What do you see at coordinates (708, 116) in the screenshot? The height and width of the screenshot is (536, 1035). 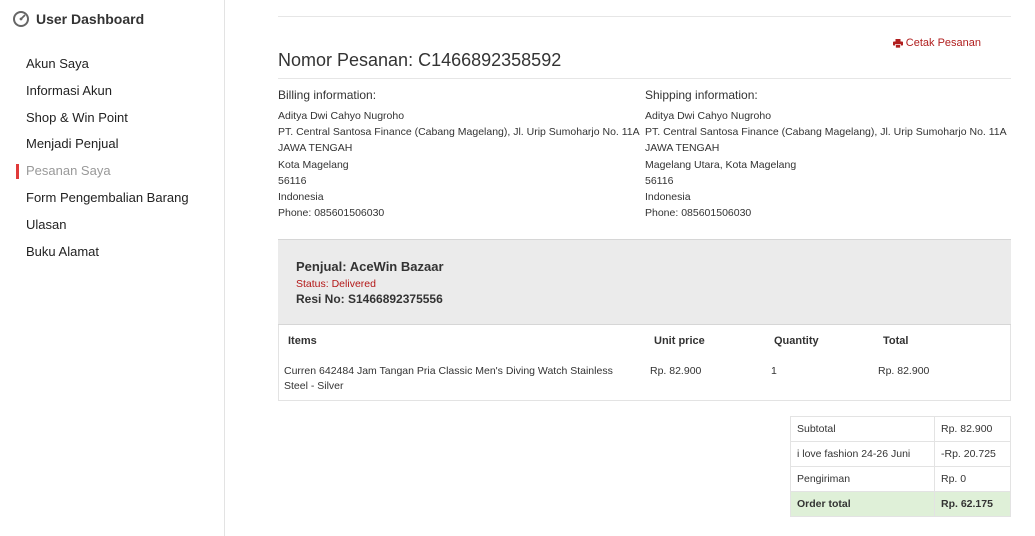 I see `shipping-name: Aditya Dwi Cahyo Nugroho` at bounding box center [708, 116].